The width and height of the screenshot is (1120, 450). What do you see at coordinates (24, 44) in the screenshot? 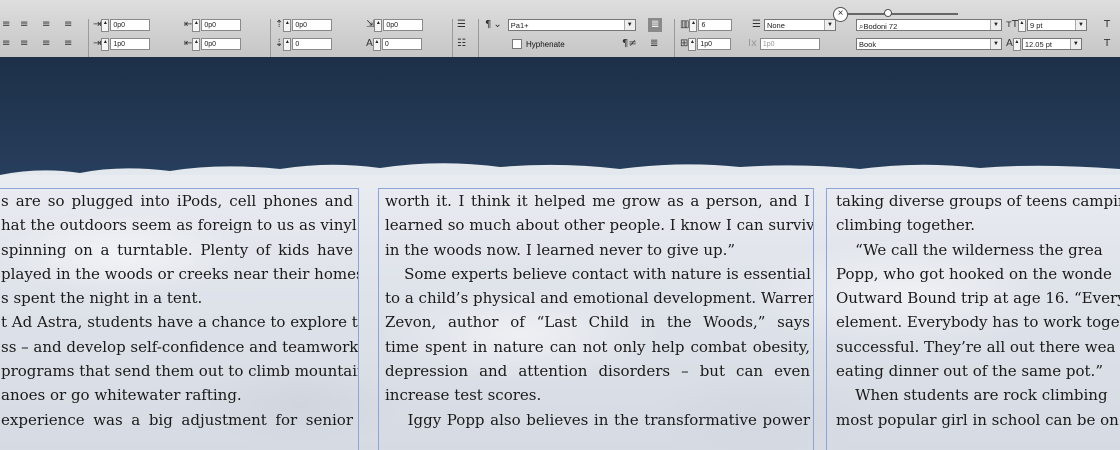
I see `justify-center-icon: ≡` at bounding box center [24, 44].